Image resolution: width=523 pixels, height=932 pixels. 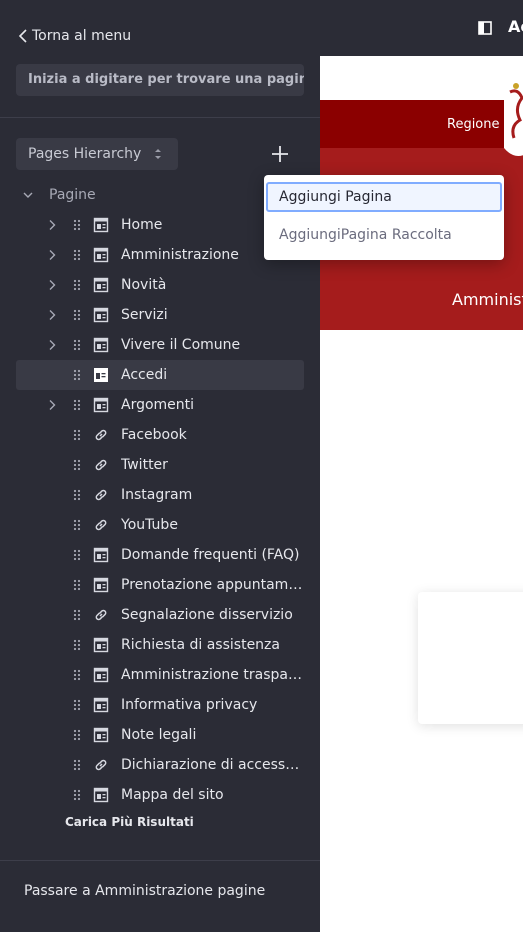 I want to click on tree-item: Servizi, so click(x=160, y=315).